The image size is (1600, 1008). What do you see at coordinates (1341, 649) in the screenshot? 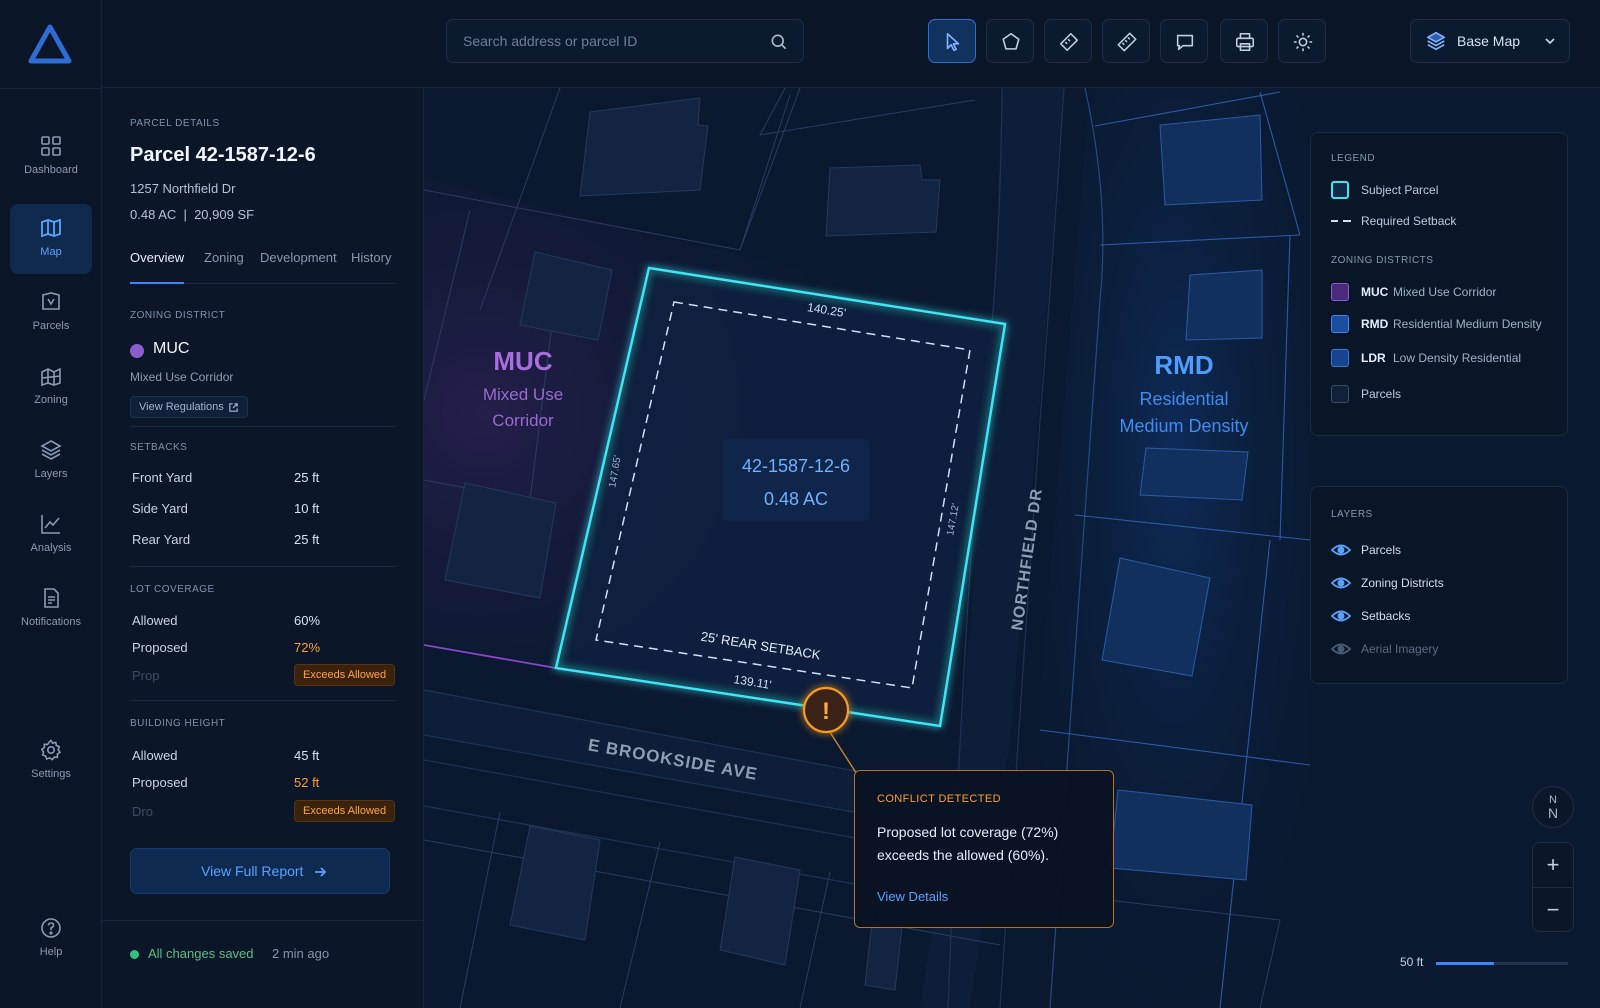
I see `eye-off-icon` at bounding box center [1341, 649].